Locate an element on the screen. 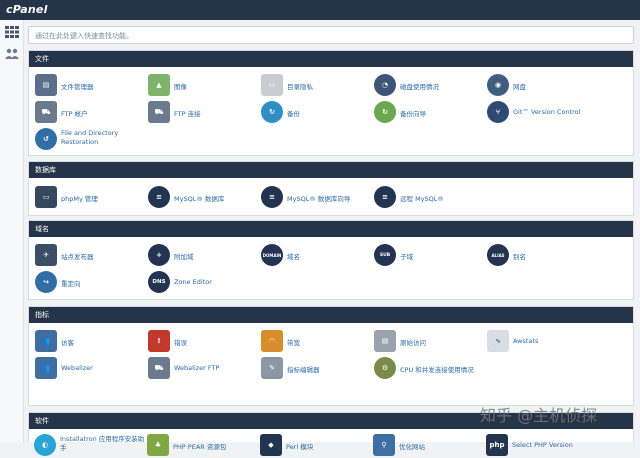  item-redirects: ↪ 重定向 is located at coordinates (91, 283).